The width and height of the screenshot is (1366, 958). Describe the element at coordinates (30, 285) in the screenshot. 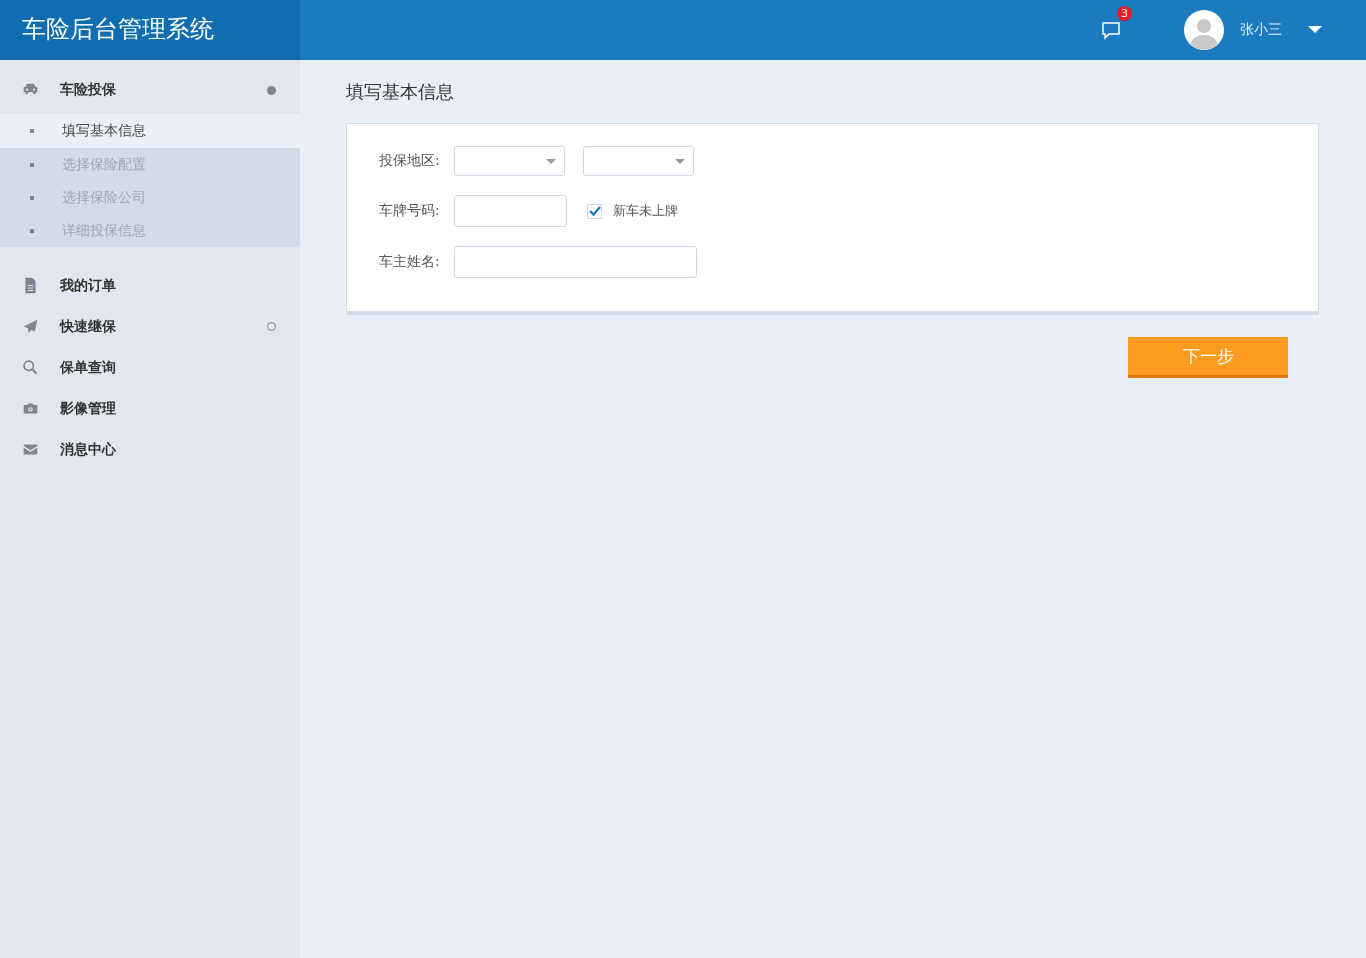

I see `document-icon` at that location.